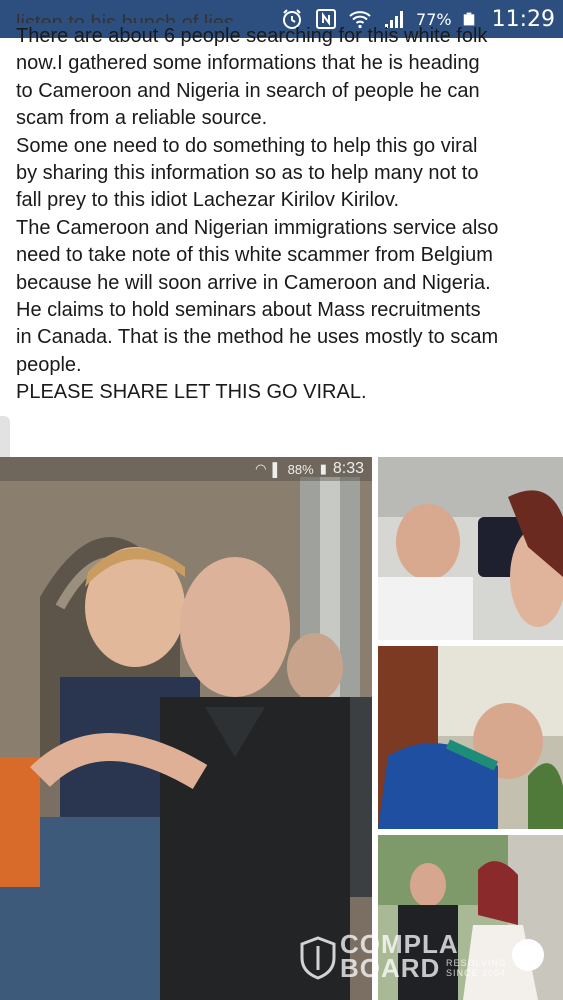  I want to click on photo-thumb-car, so click(470, 548).